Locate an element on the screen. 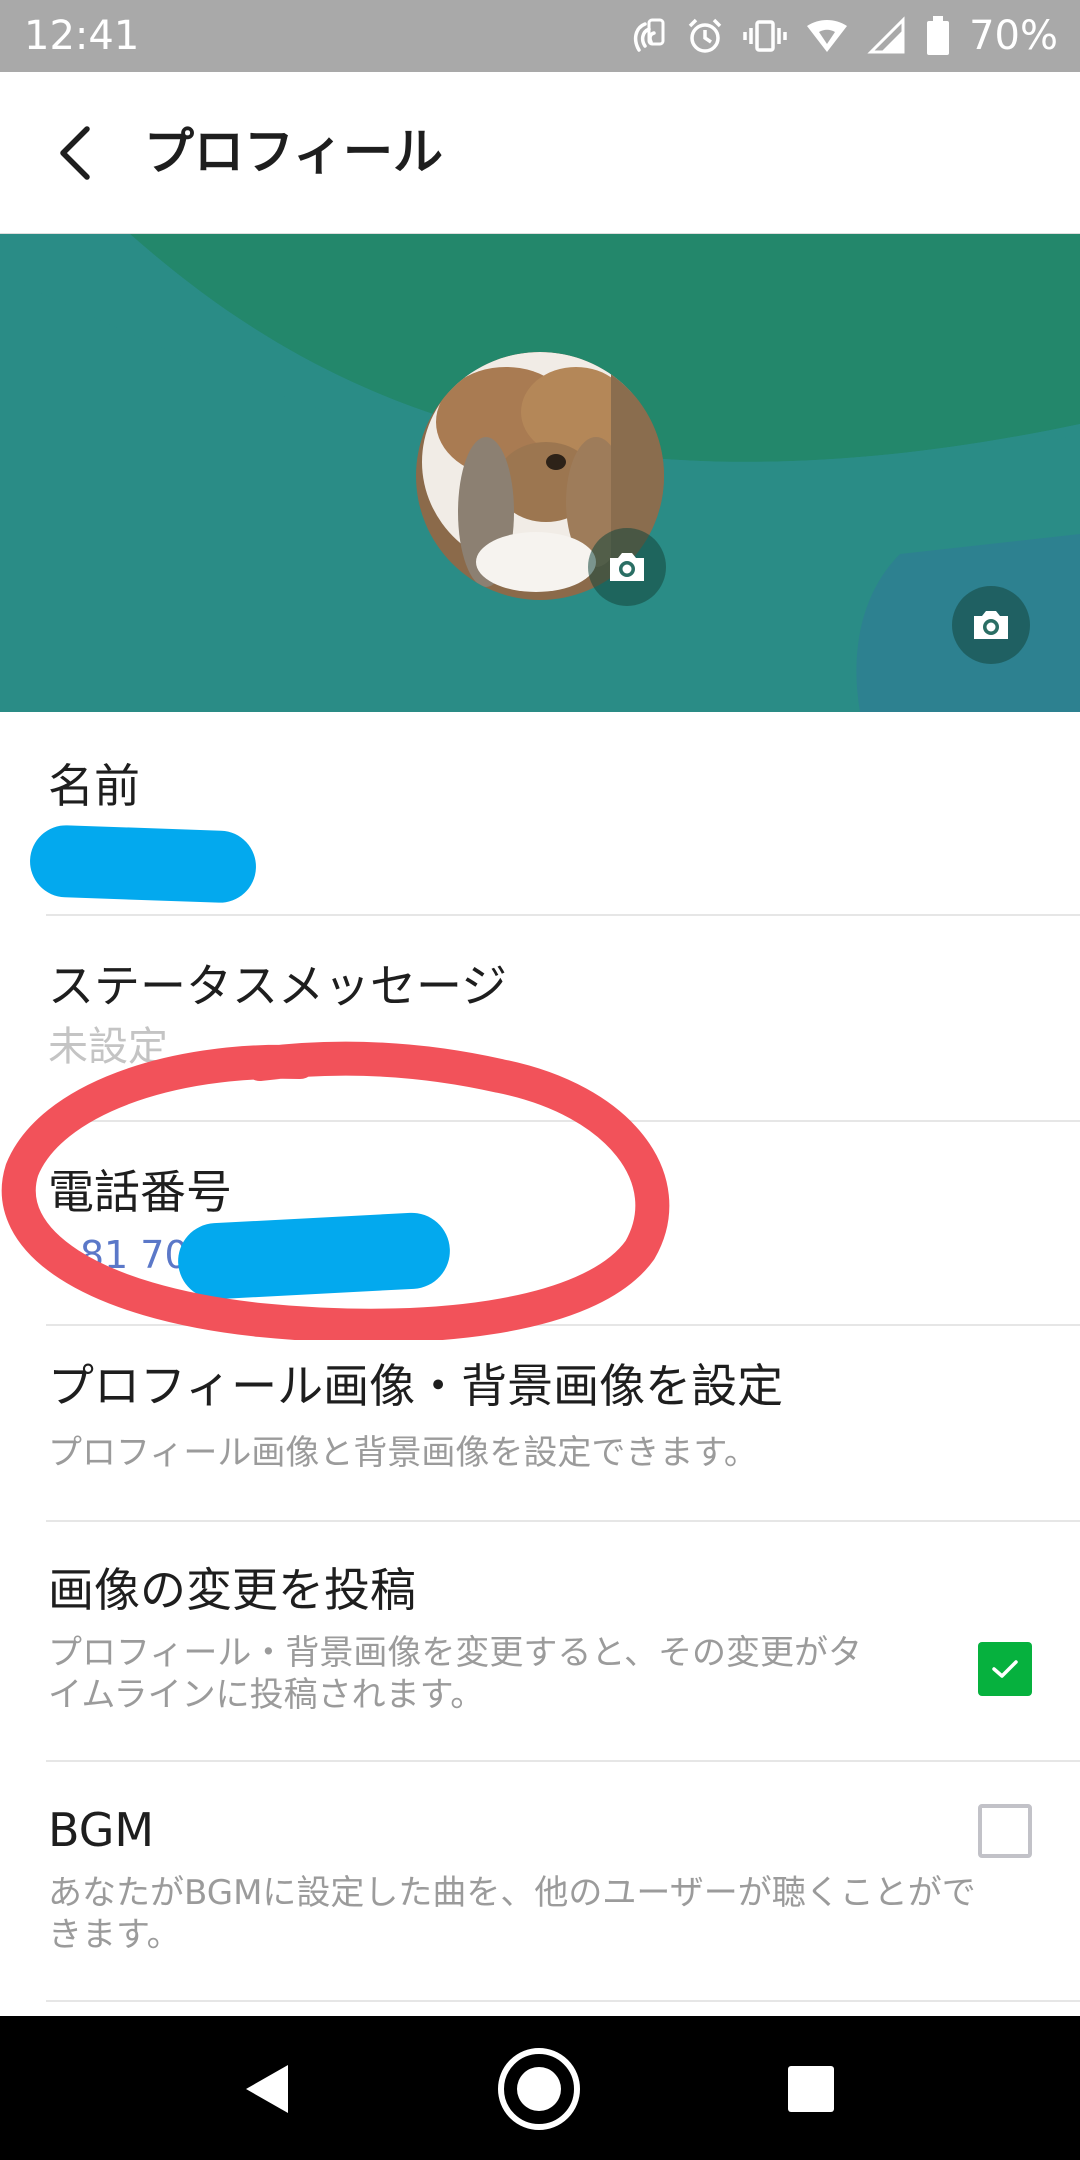 The width and height of the screenshot is (1080, 2160). status-icons: 70% is located at coordinates (842, 36).